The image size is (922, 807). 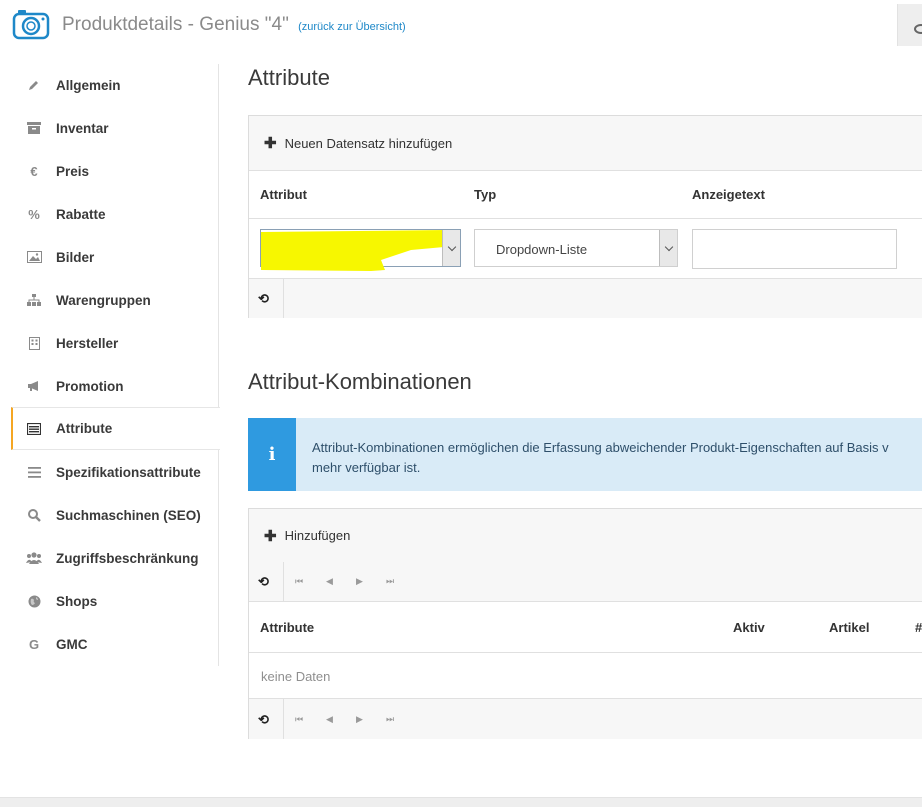 I want to click on attribut-select, so click(x=360, y=250).